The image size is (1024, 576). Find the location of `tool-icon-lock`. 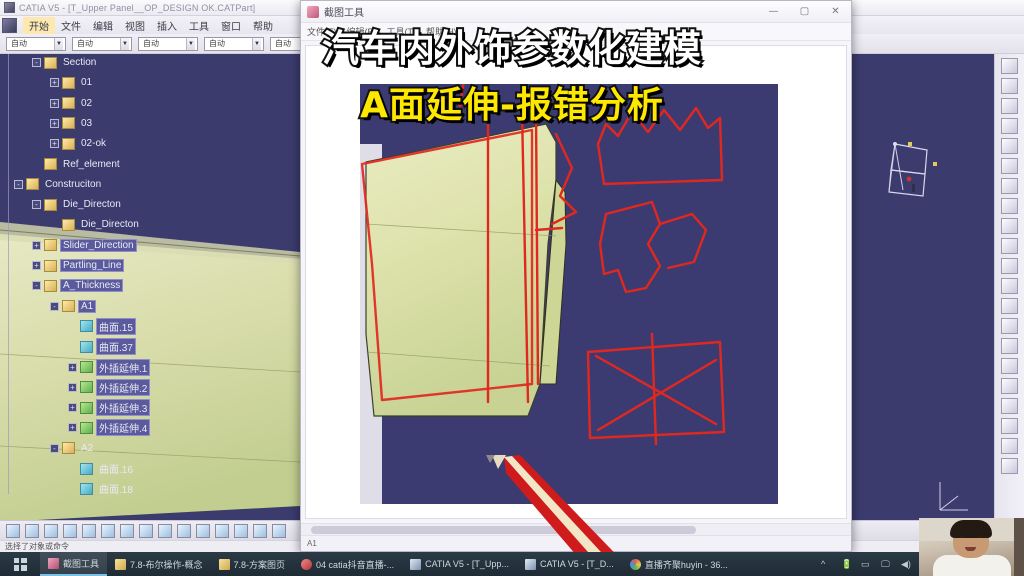

tool-icon-lock is located at coordinates (279, 530).